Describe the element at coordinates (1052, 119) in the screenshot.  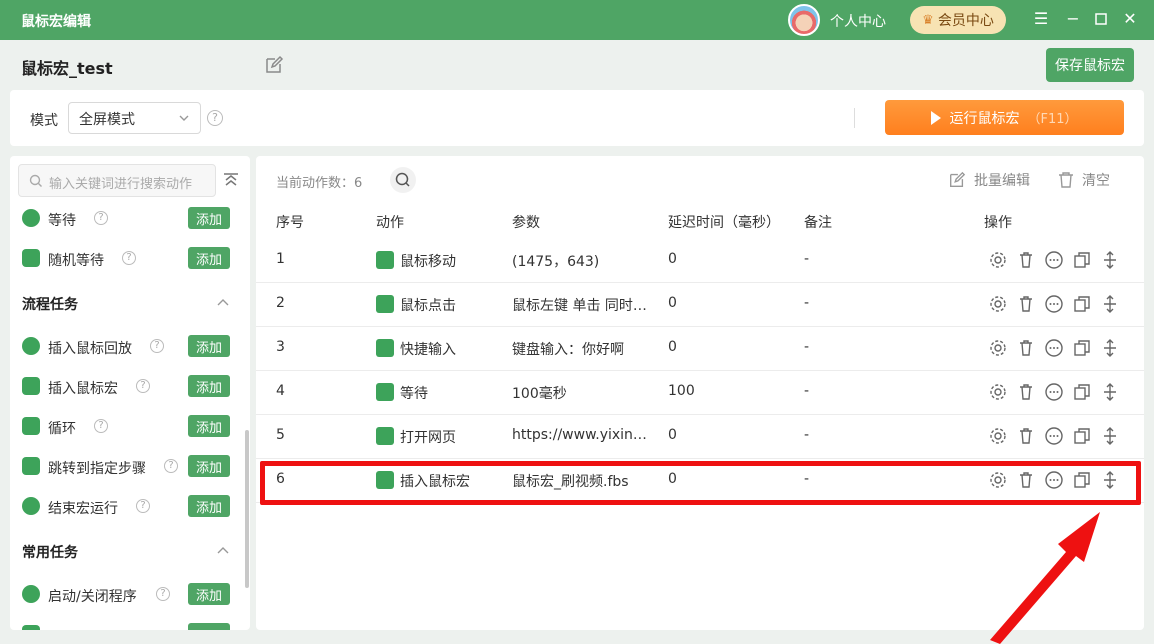
I see `run-hotkey: （F11）` at that location.